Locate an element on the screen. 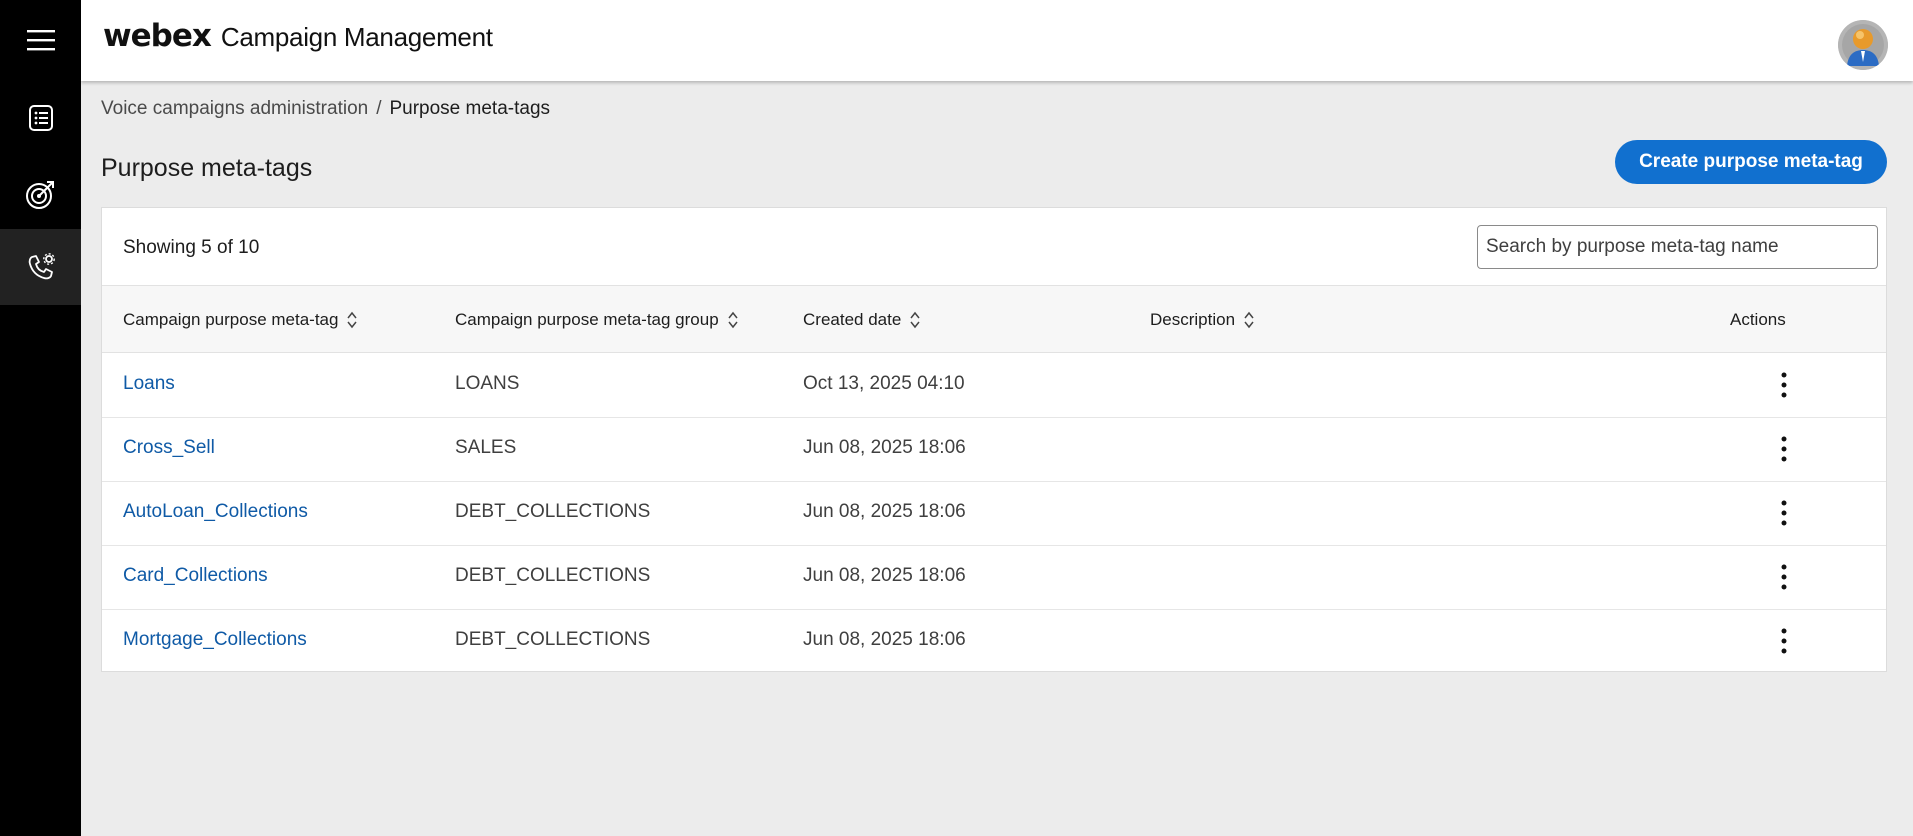  webex-logo: webex is located at coordinates (157, 36).